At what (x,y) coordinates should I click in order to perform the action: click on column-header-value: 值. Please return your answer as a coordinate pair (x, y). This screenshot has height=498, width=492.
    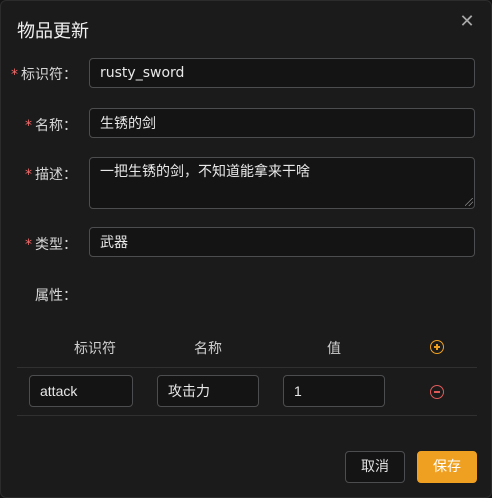
    Looking at the image, I should click on (334, 349).